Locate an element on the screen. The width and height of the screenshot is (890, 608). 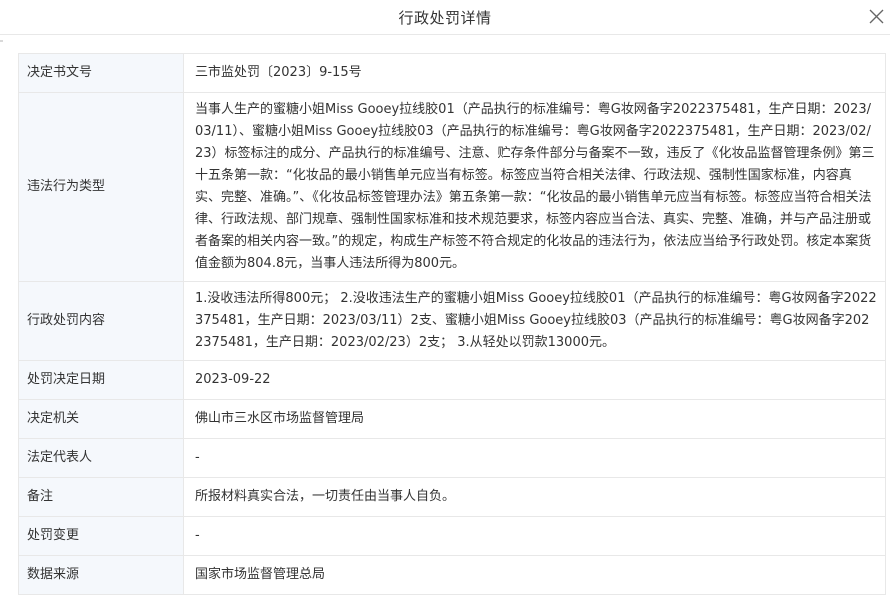
row-value-legal-representative: - is located at coordinates (534, 458).